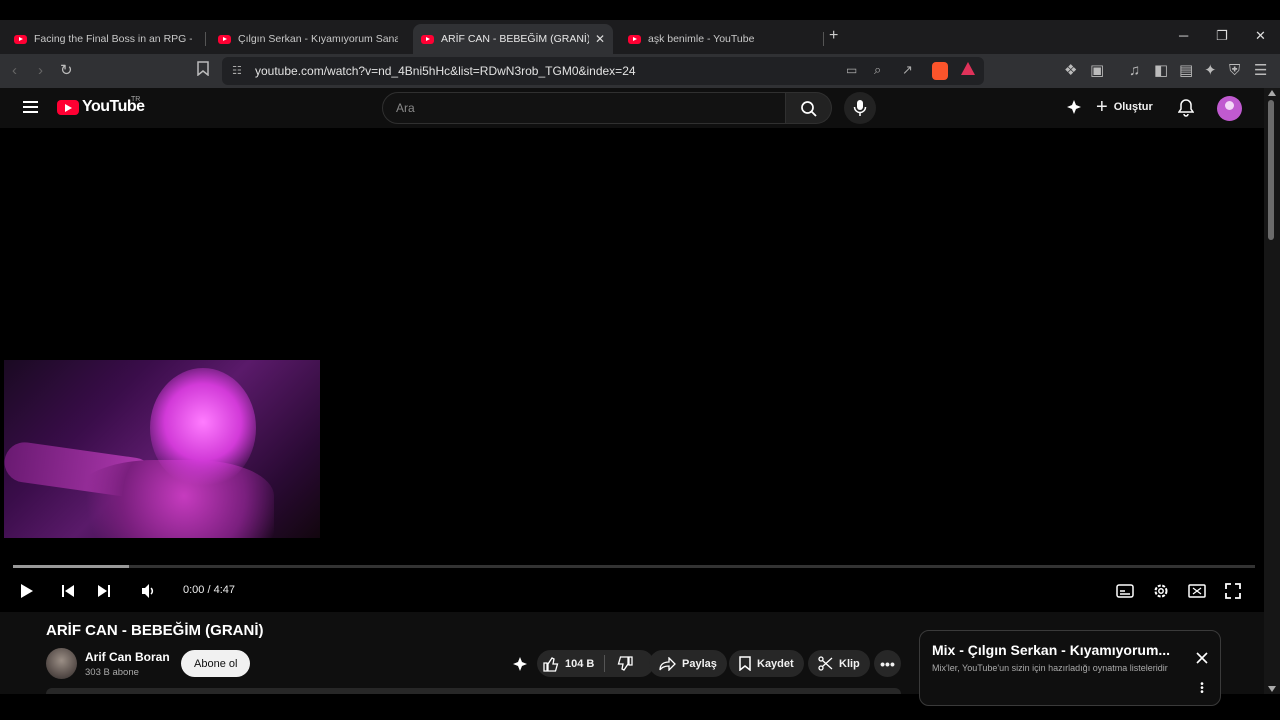 The height and width of the screenshot is (720, 1280). I want to click on gear-icon, so click(1161, 591).